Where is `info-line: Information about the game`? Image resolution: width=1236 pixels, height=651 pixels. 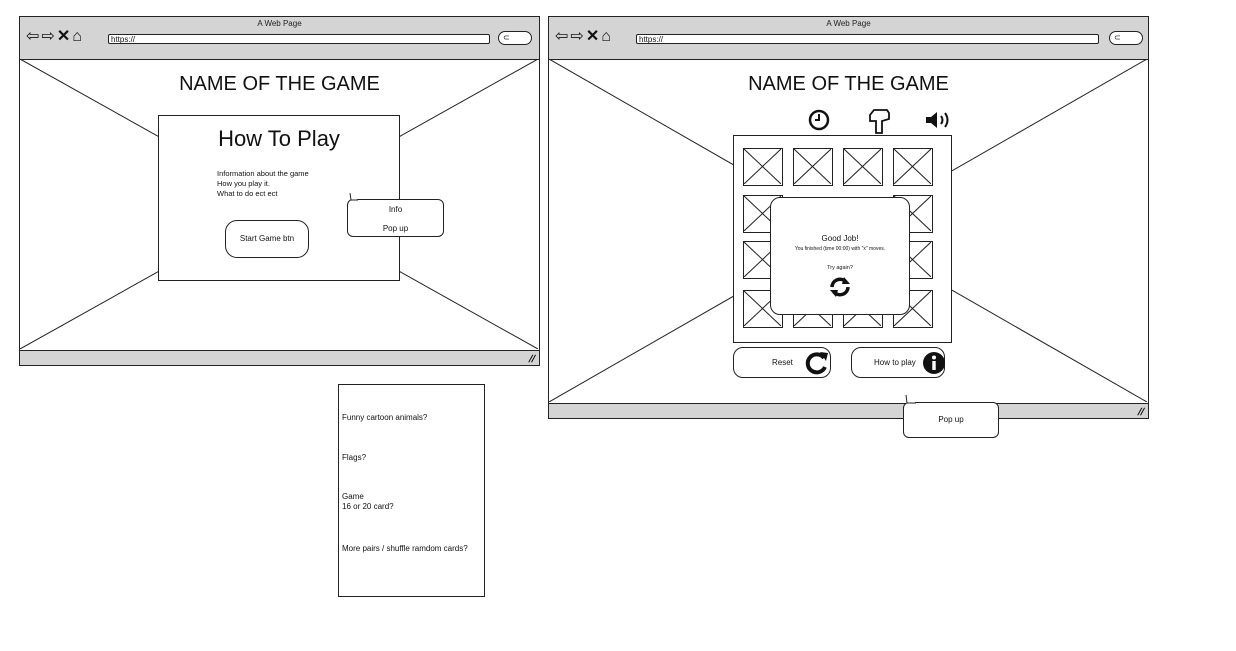 info-line: Information about the game is located at coordinates (263, 173).